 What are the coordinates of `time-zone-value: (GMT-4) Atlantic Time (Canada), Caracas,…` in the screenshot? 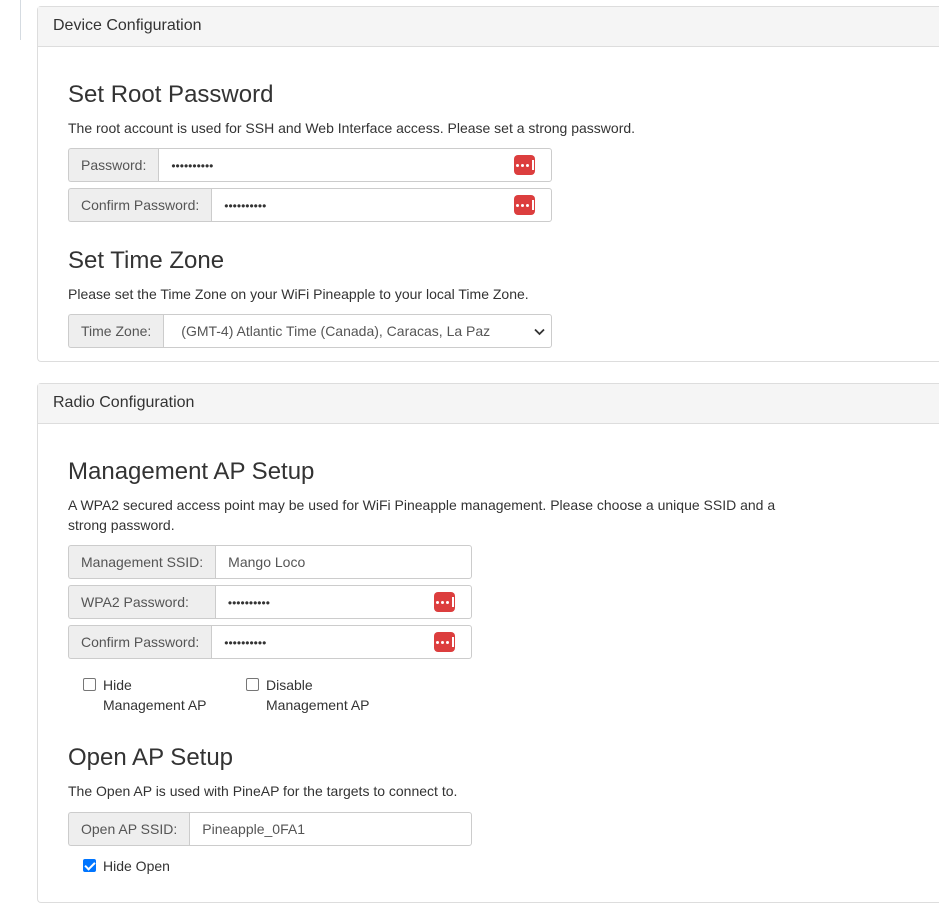 It's located at (336, 331).